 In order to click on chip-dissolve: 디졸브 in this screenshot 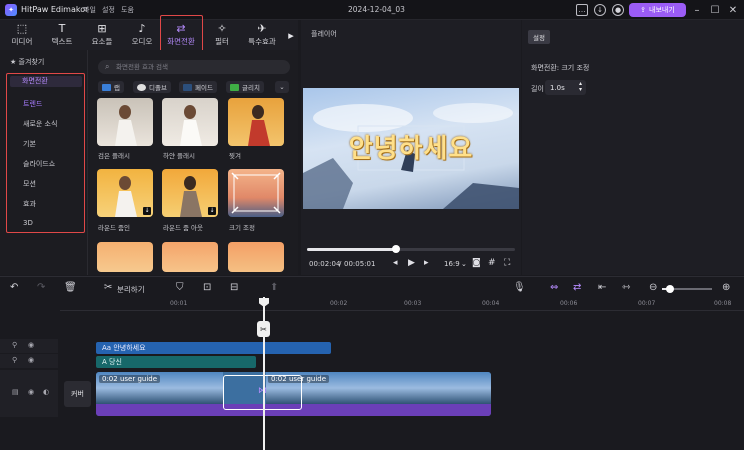, I will do `click(152, 87)`.